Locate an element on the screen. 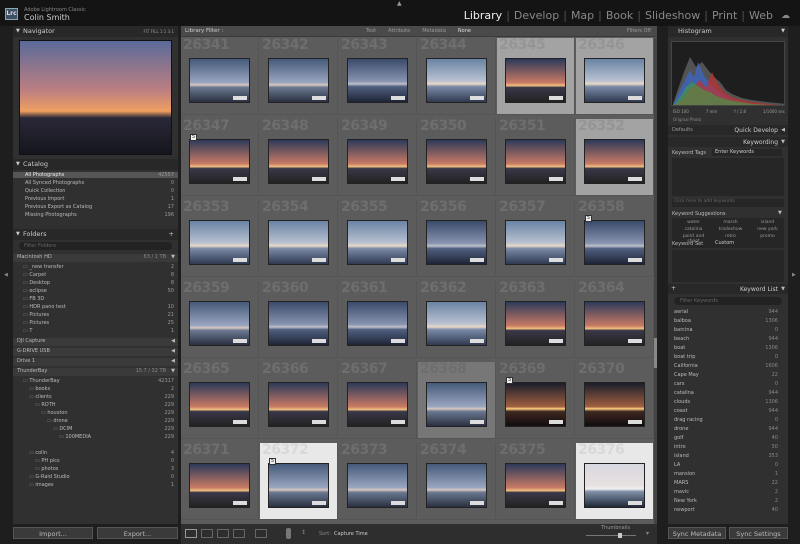  folder-item: ▭ HDR pano test 10 is located at coordinates (95, 307).